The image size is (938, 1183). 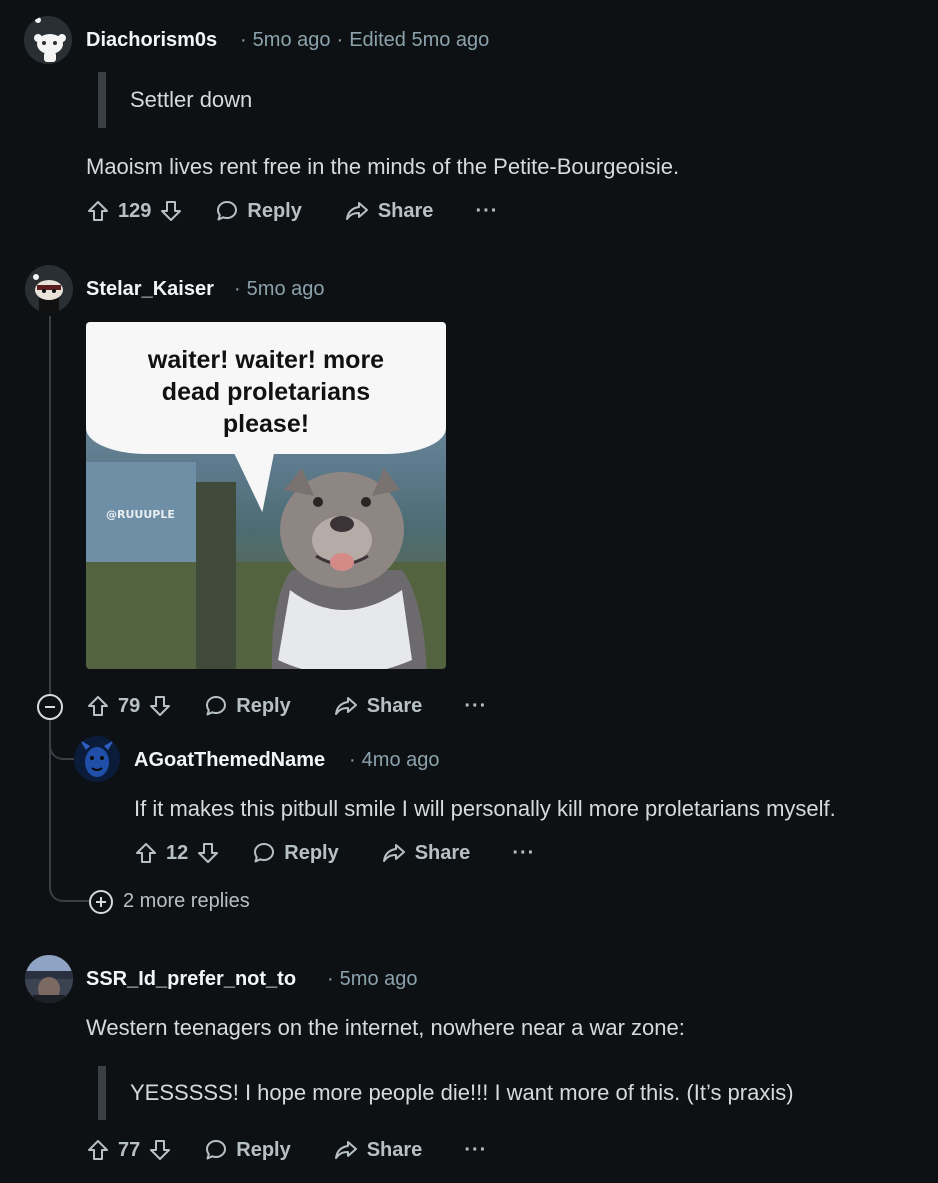 I want to click on vote-count: 129, so click(x=135, y=210).